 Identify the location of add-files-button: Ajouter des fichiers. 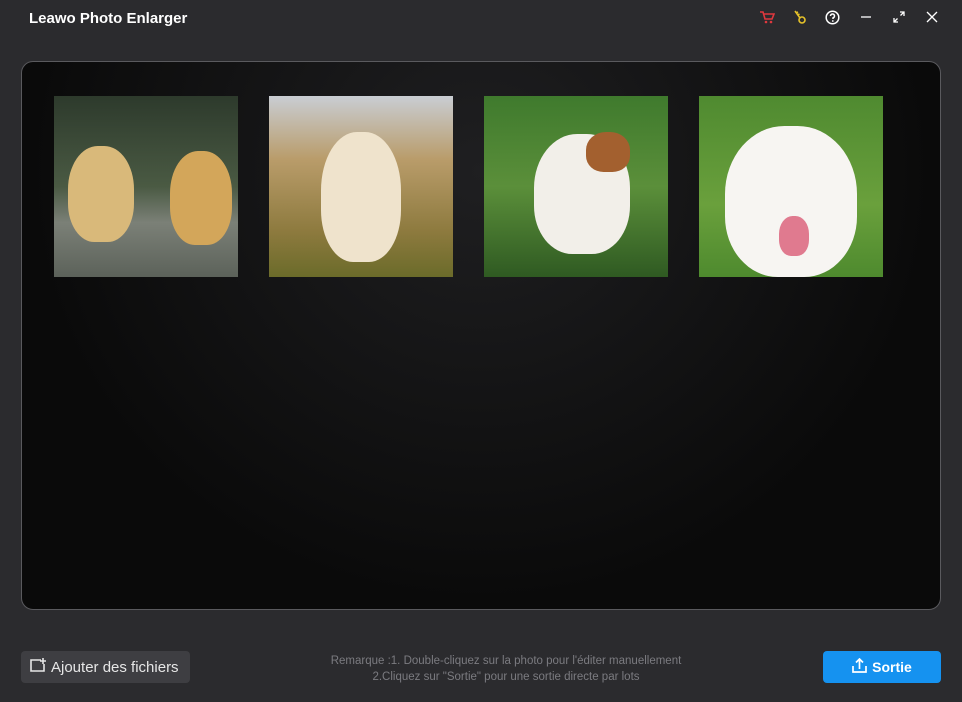
(105, 667).